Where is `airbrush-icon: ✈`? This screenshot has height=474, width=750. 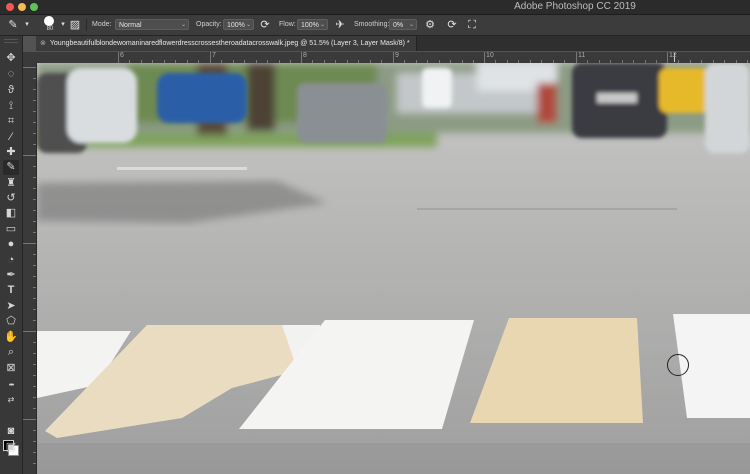
airbrush-icon: ✈ is located at coordinates (340, 25).